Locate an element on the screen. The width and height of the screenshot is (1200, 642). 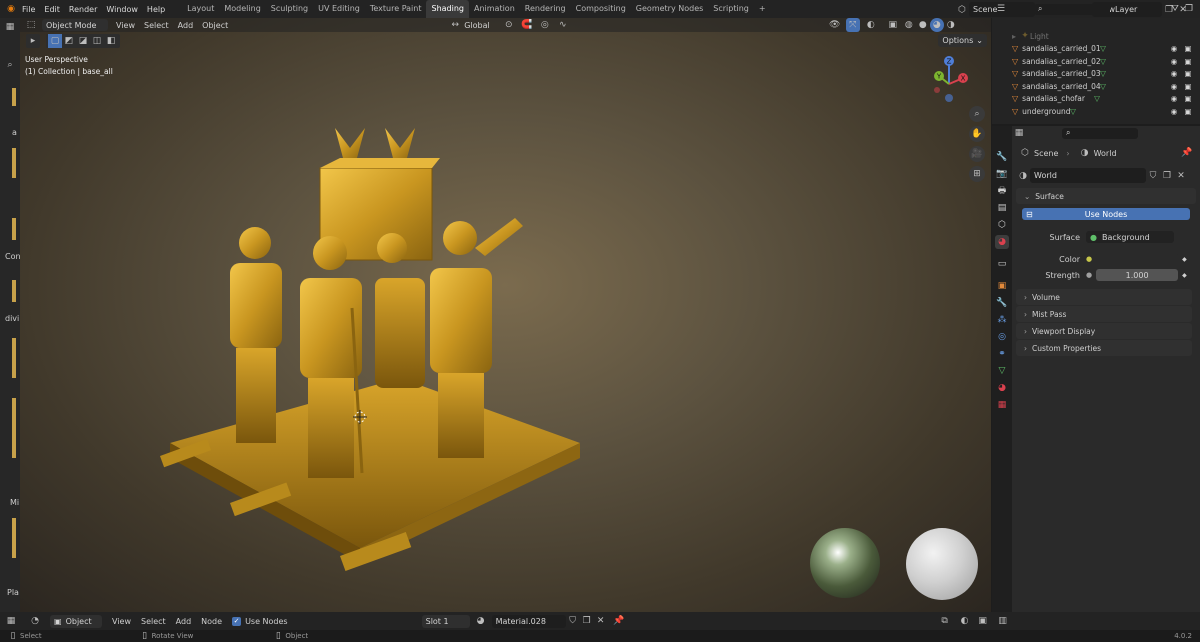
backdrop-icon: ▣ is located at coordinates (983, 621).